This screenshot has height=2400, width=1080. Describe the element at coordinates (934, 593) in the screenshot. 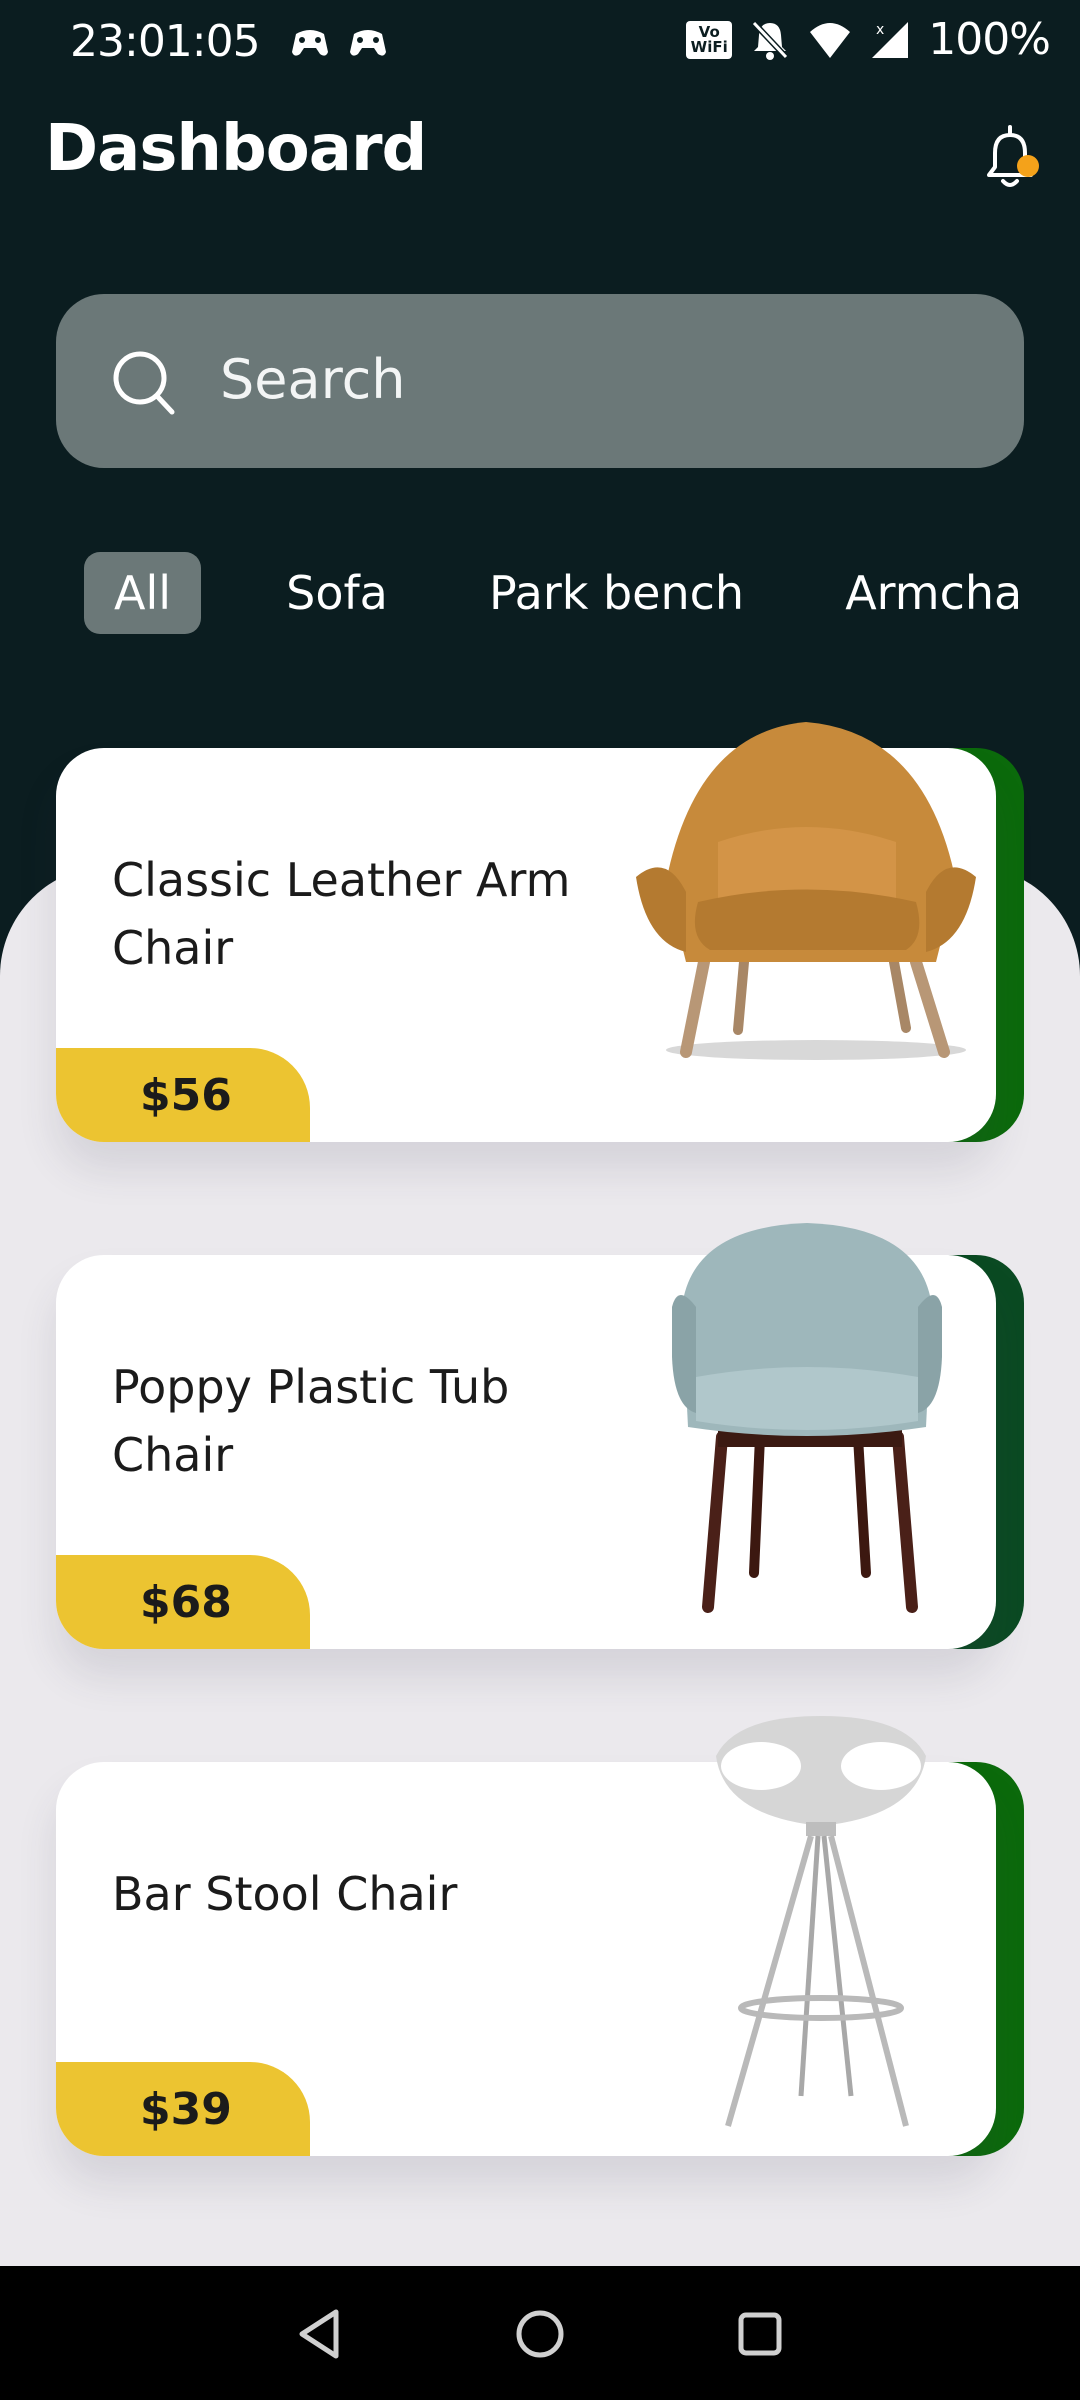

I see `tab-armchair: Armchair` at that location.